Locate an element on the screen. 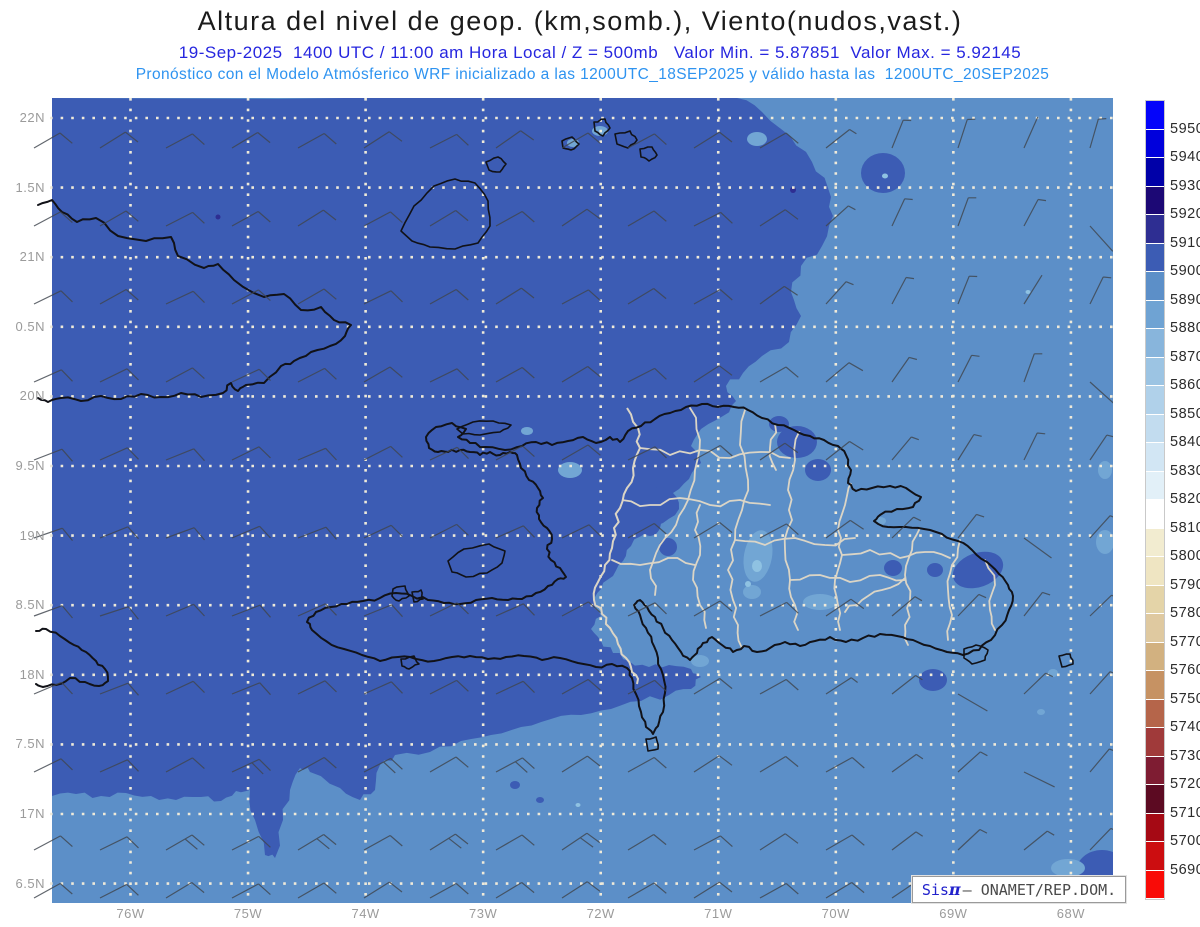  colorbar-label: 5890 is located at coordinates (1185, 299).